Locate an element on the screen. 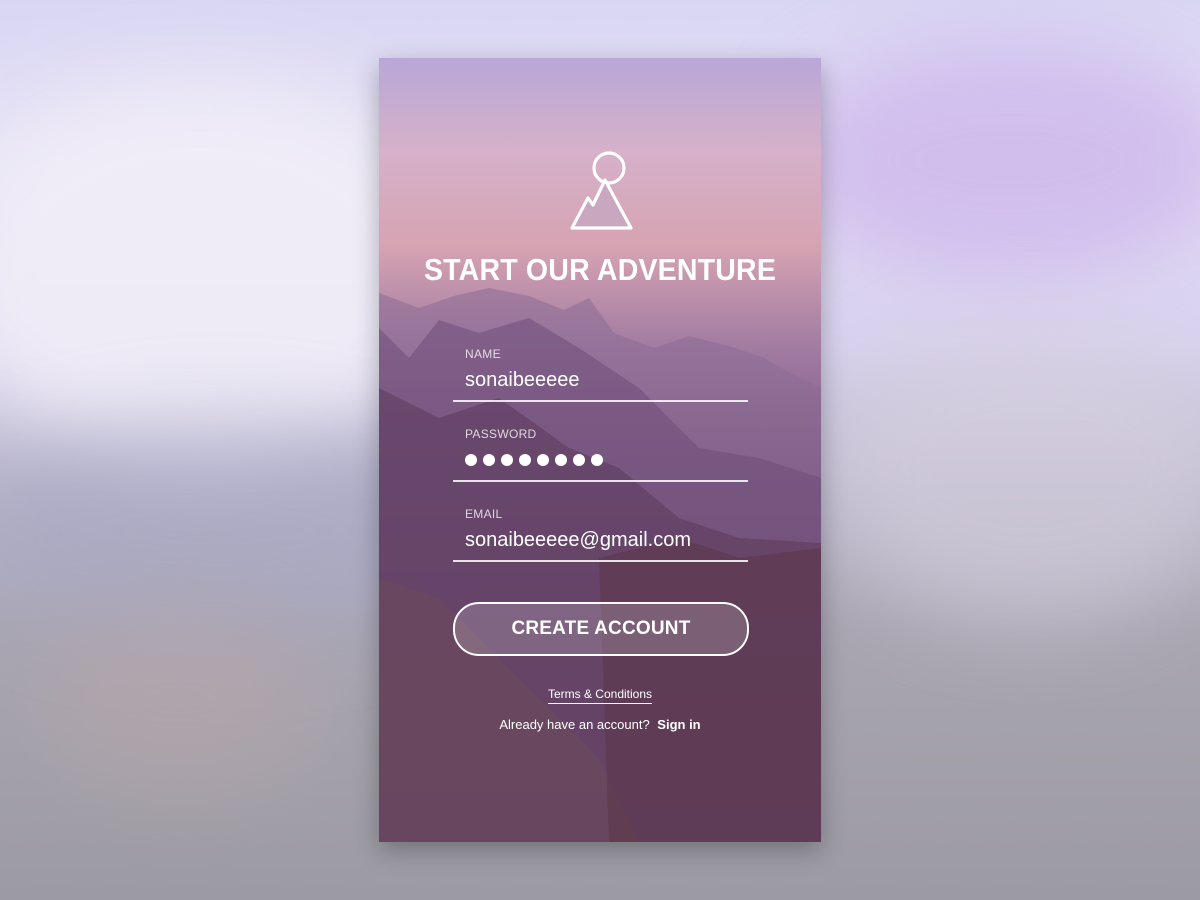 Image resolution: width=1200 pixels, height=900 pixels. background-blur-right is located at coordinates (990, 160).